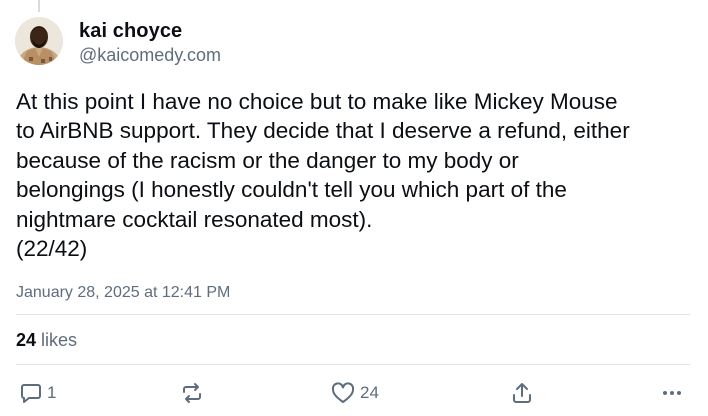  Describe the element at coordinates (130, 31) in the screenshot. I see `author-display-name: kai choyce` at that location.